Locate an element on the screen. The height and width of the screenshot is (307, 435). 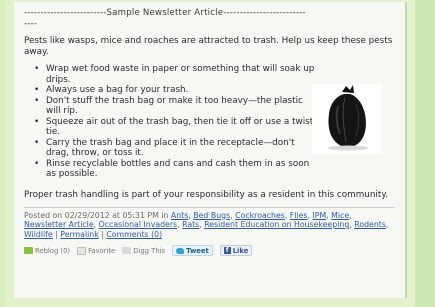
twitter-bird-icon is located at coordinates (180, 250).